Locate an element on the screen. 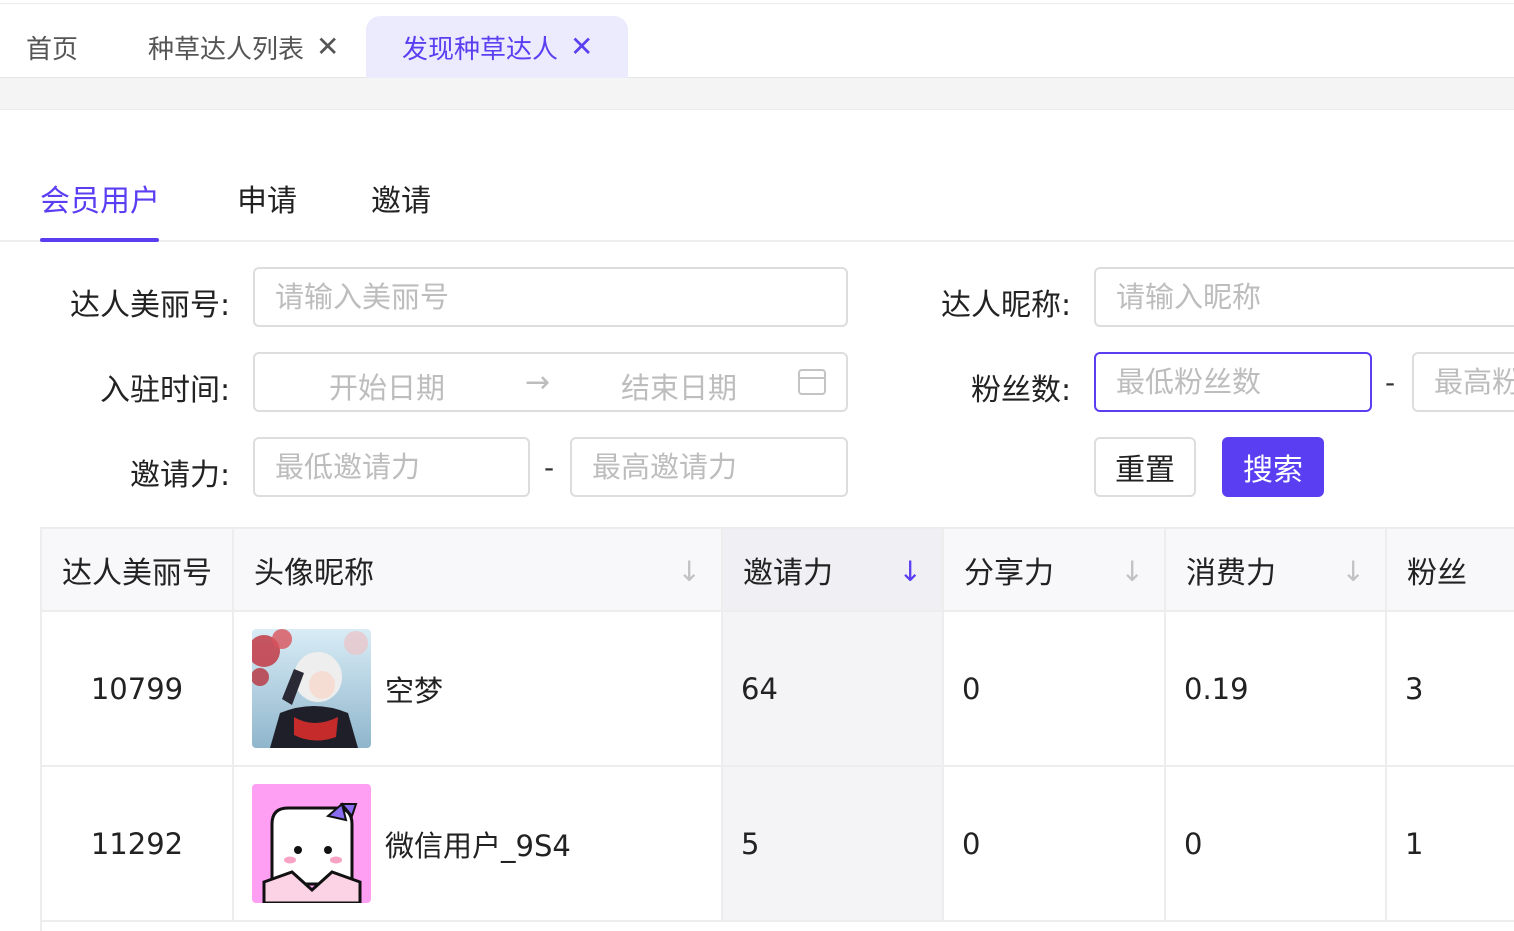  sub-tab-bar: 会员用户 申请 邀请 is located at coordinates (757, 201).